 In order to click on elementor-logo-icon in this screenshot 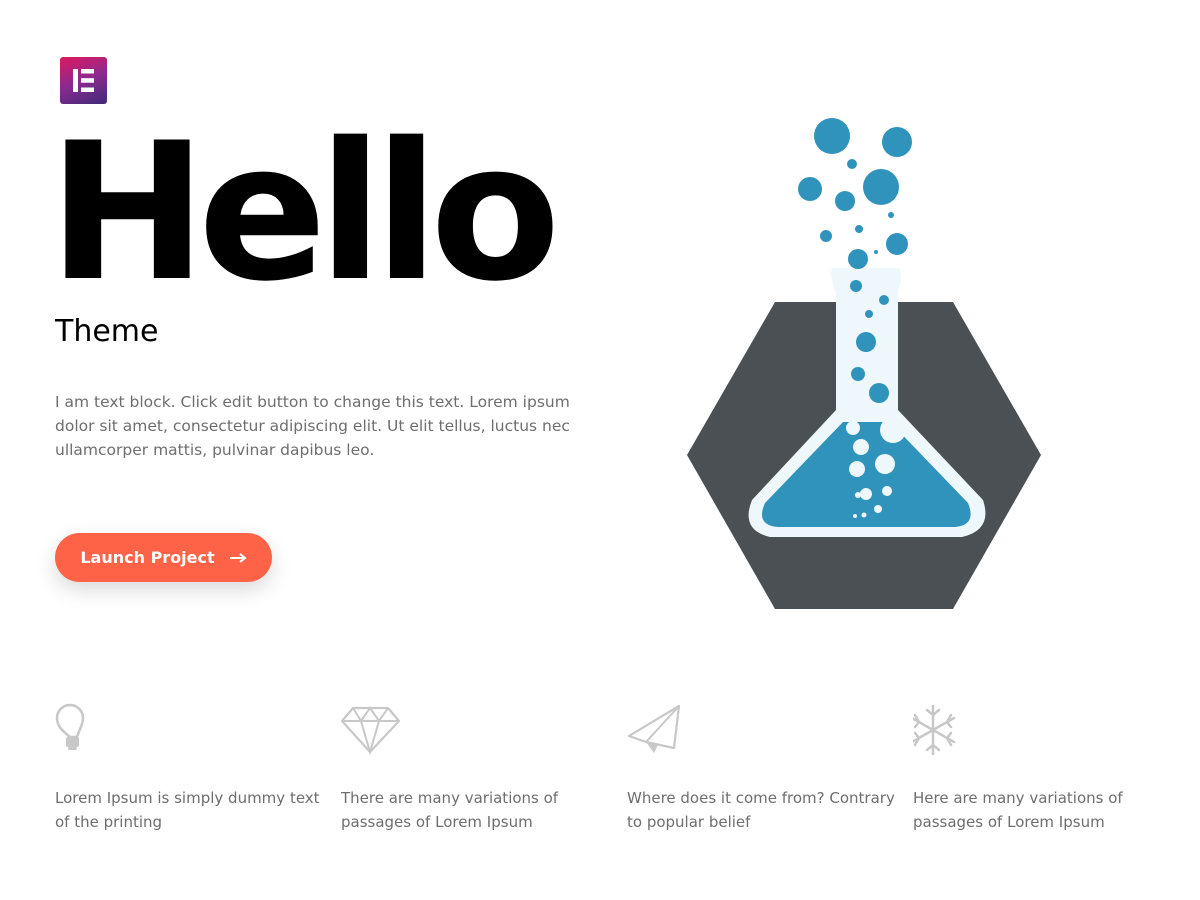, I will do `click(83, 80)`.